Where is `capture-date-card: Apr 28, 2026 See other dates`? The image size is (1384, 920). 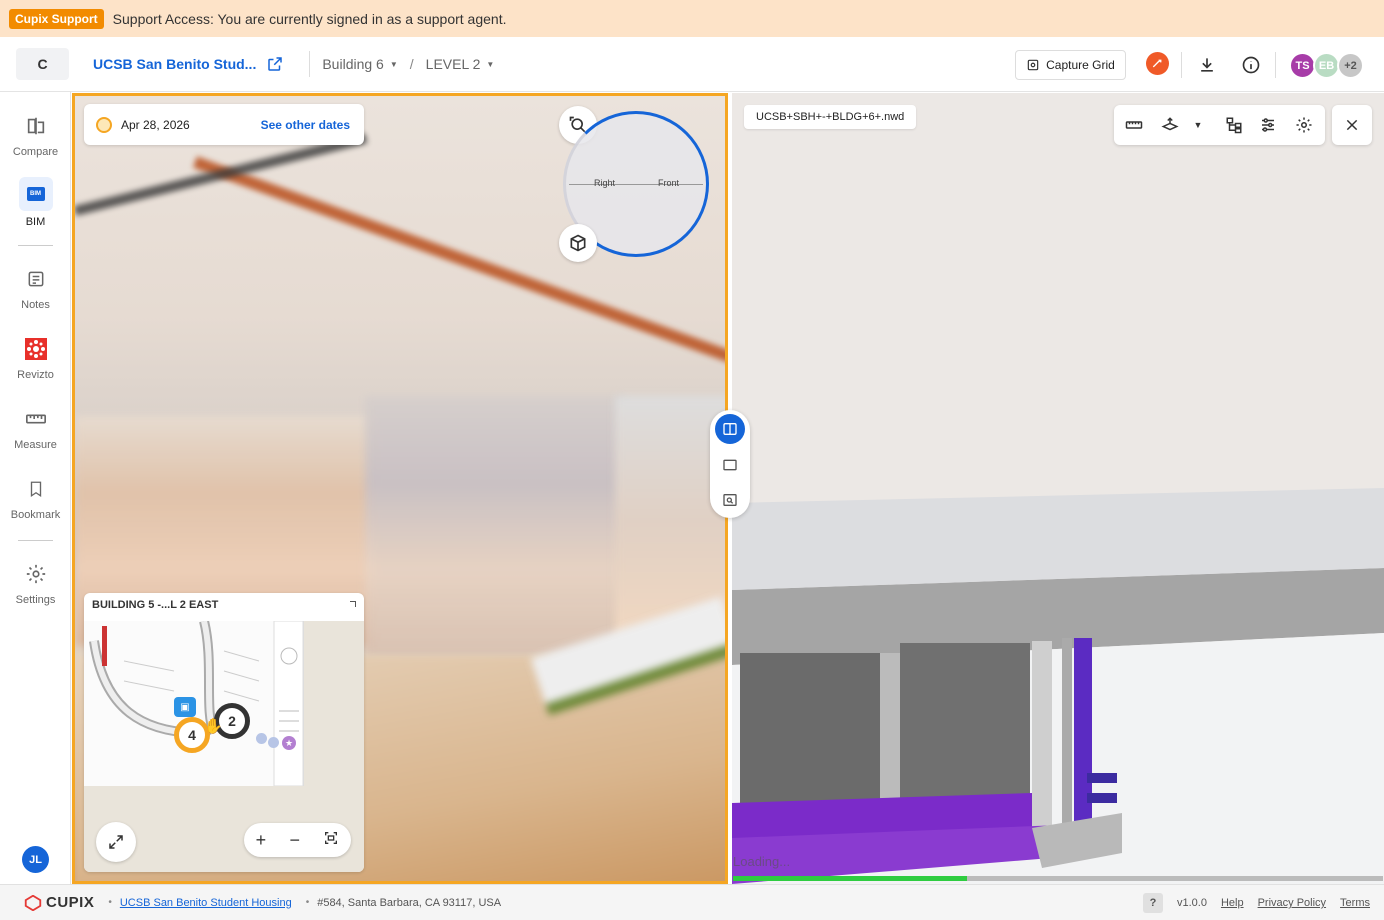
capture-date-card: Apr 28, 2026 See other dates is located at coordinates (224, 124).